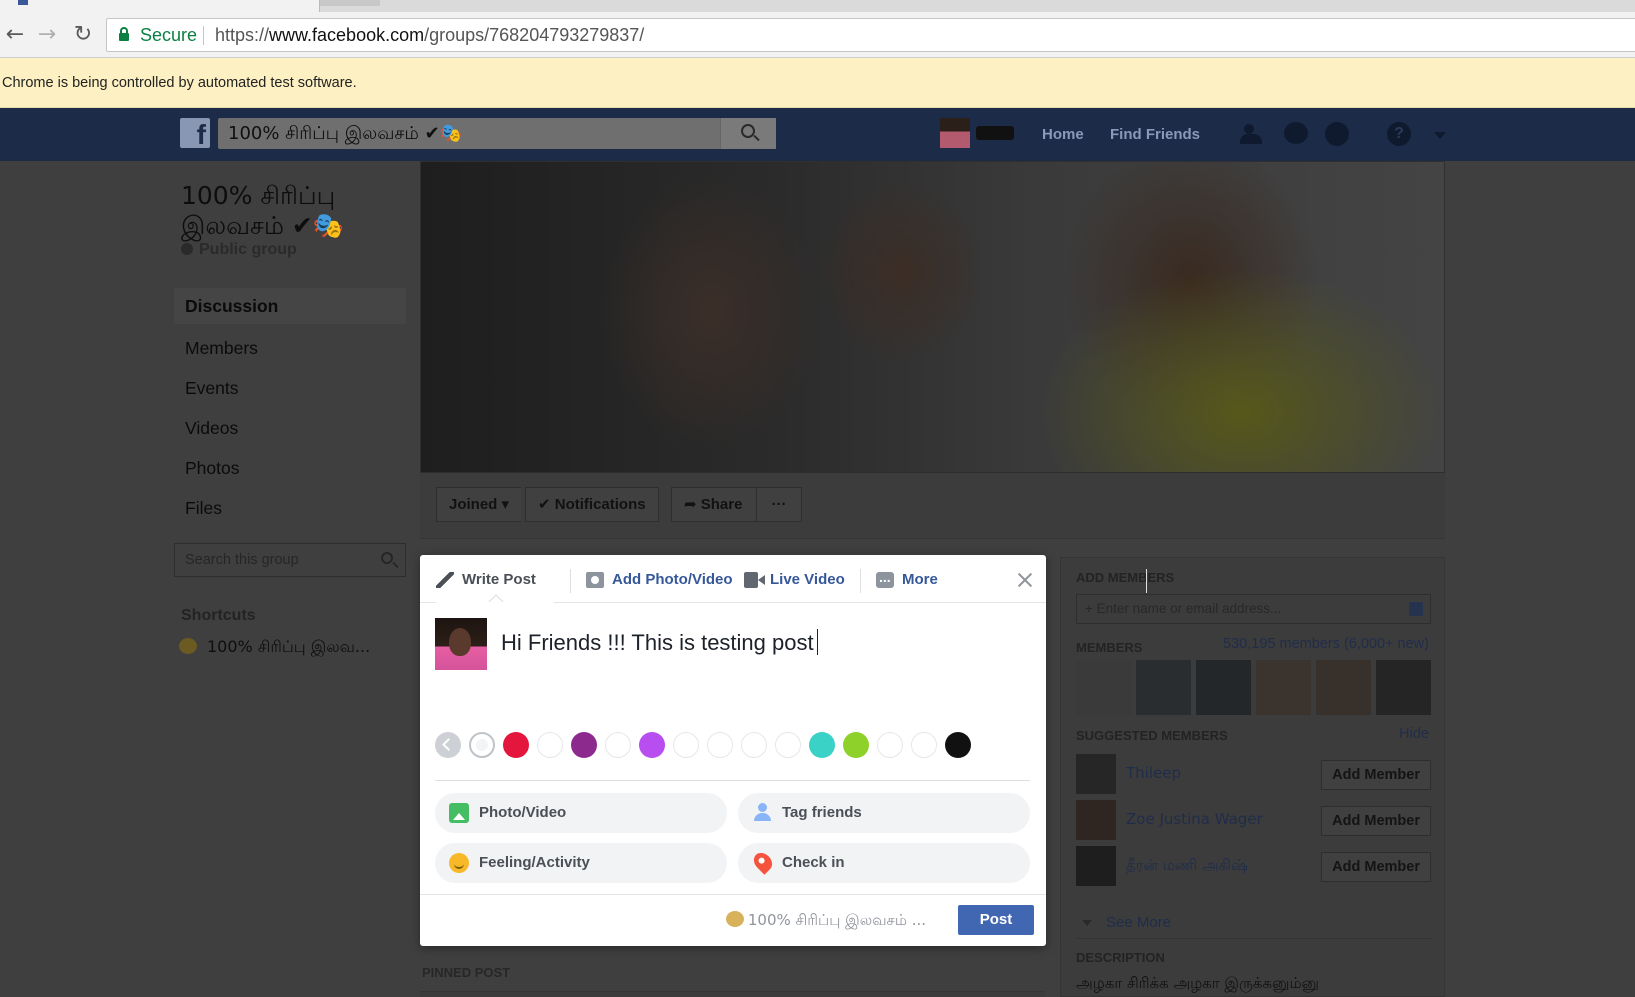 The height and width of the screenshot is (997, 1635). What do you see at coordinates (1440, 135) in the screenshot?
I see `chevron-down-icon` at bounding box center [1440, 135].